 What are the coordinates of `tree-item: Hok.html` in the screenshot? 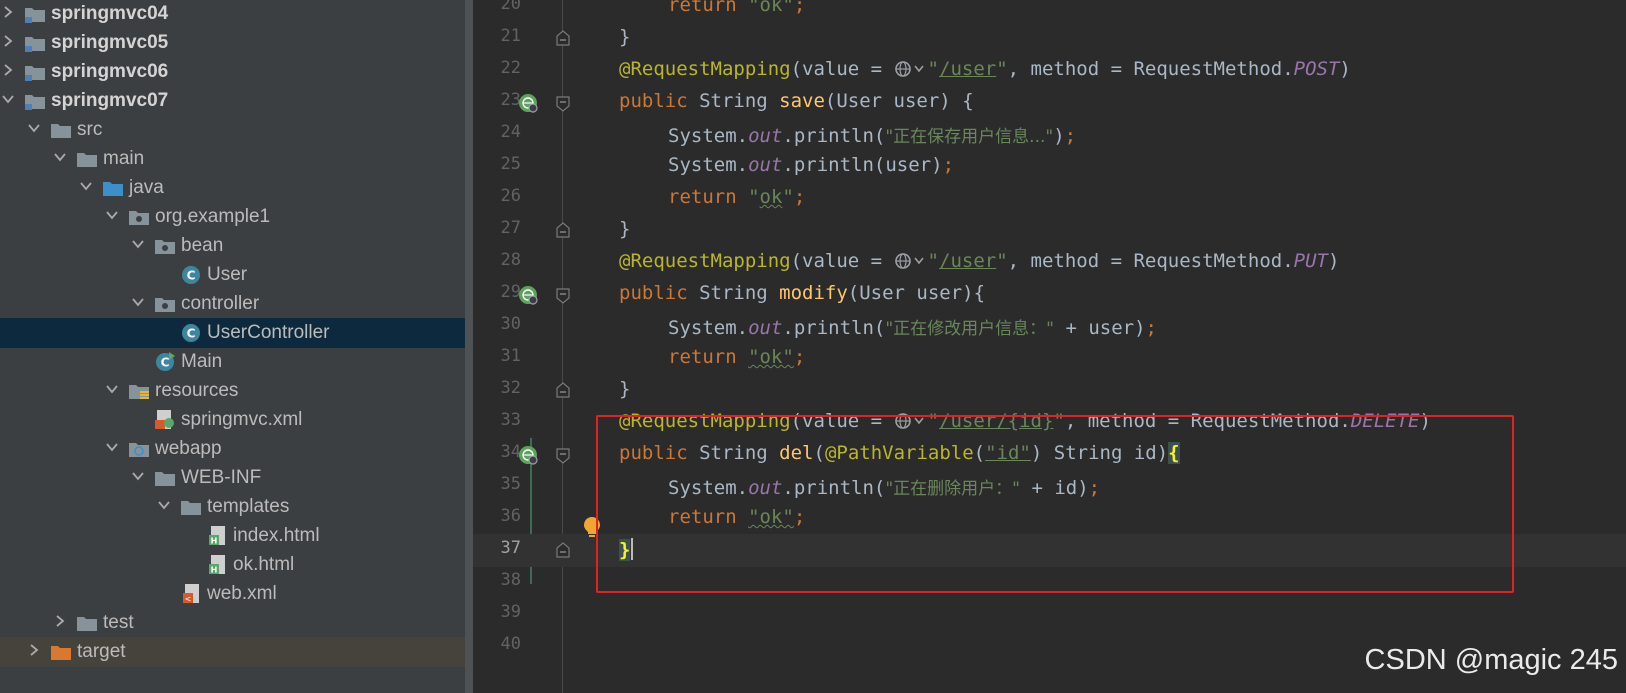 It's located at (232, 565).